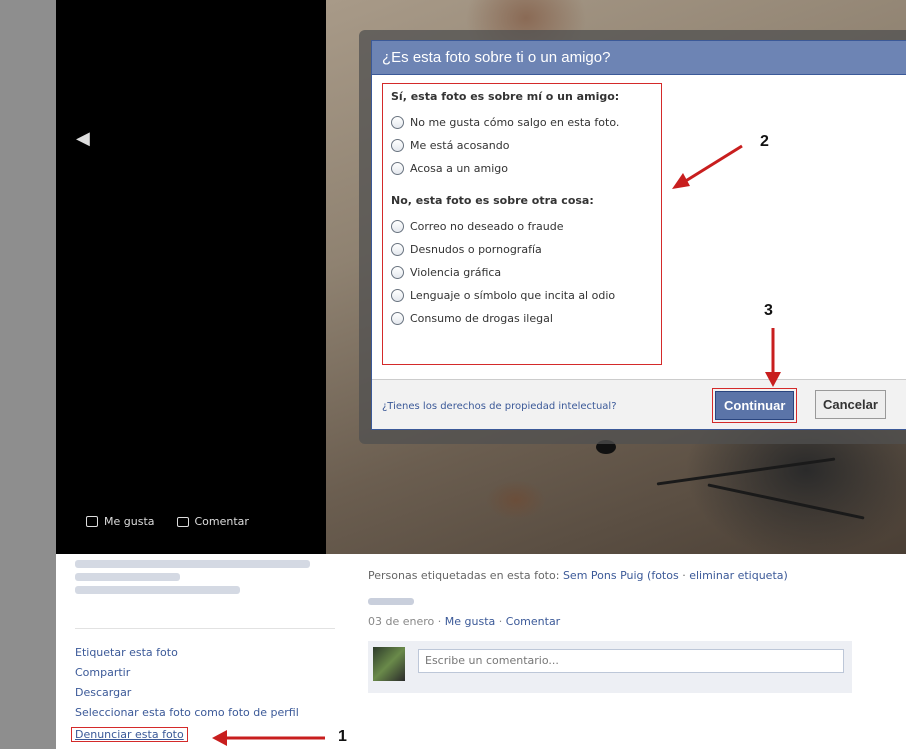 The image size is (906, 749). I want to click on option-label: Lenguaje o símbolo que incita al odio, so click(513, 295).